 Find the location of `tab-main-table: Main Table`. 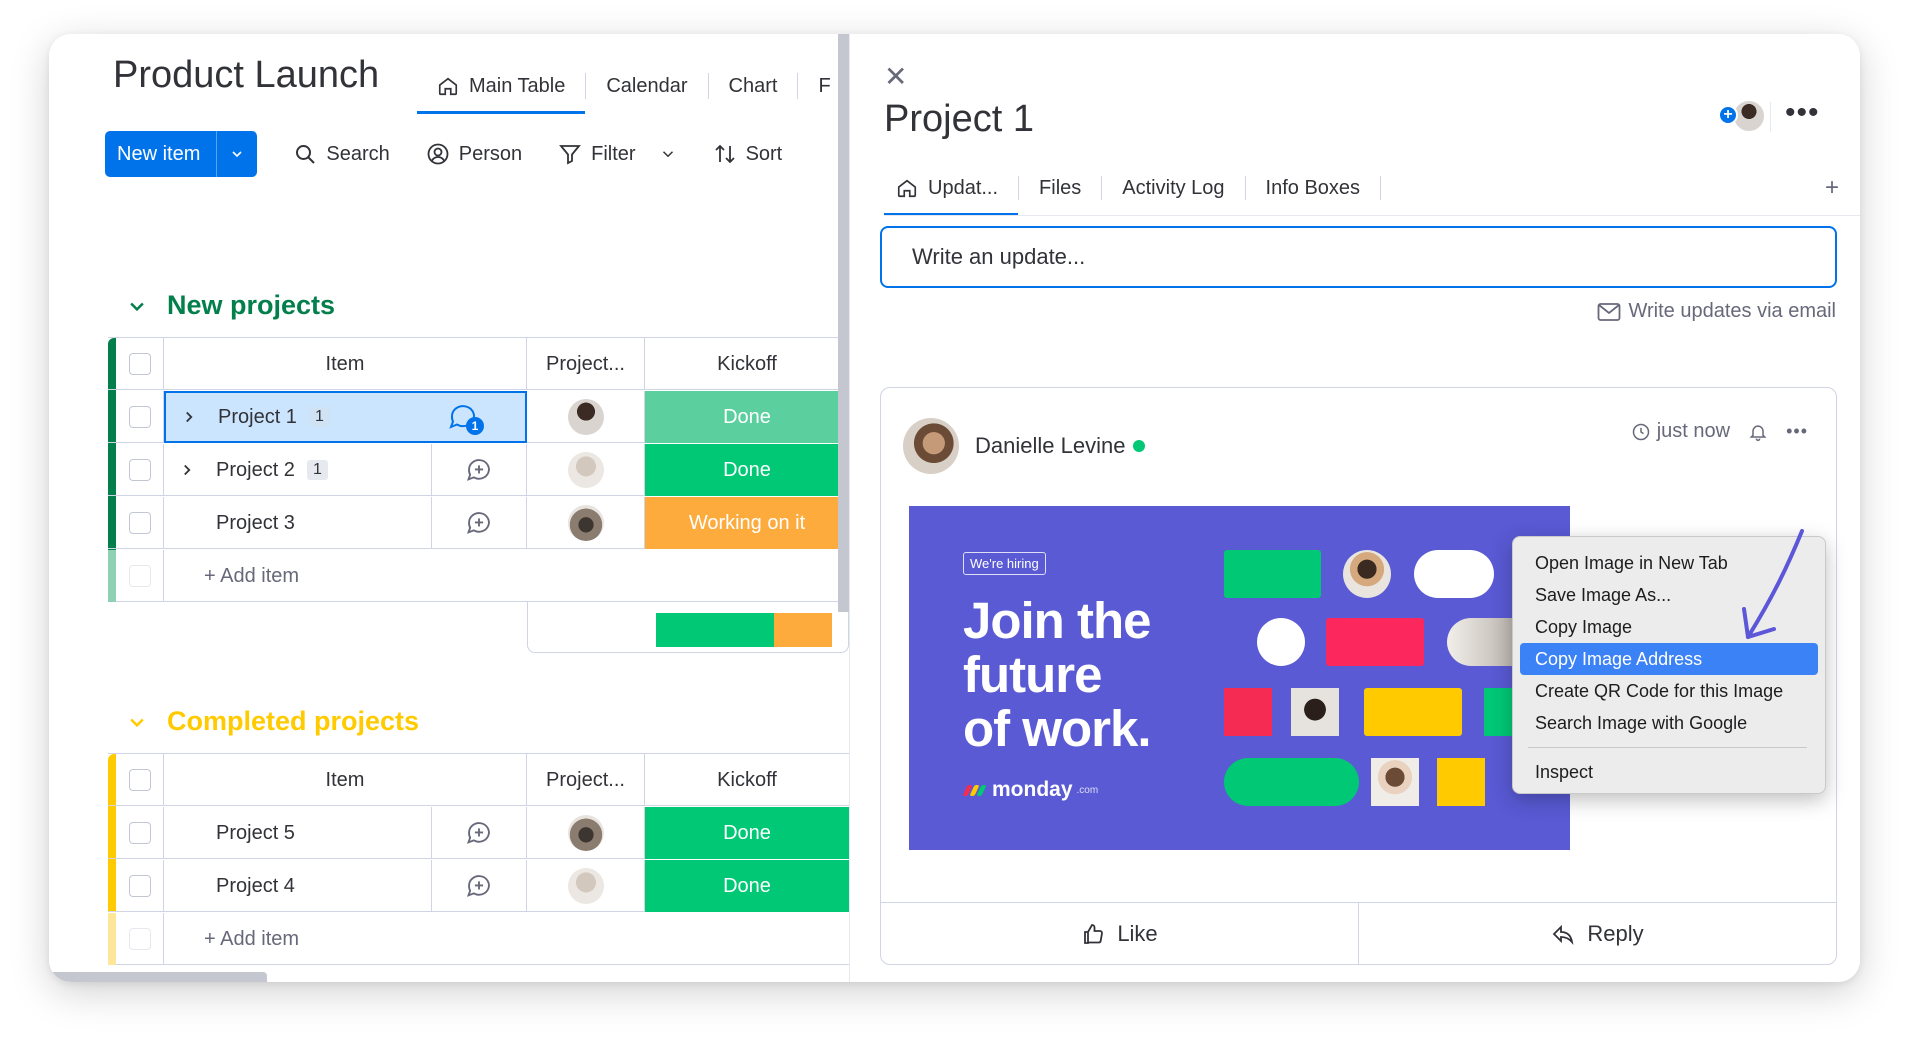

tab-main-table: Main Table is located at coordinates (501, 89).